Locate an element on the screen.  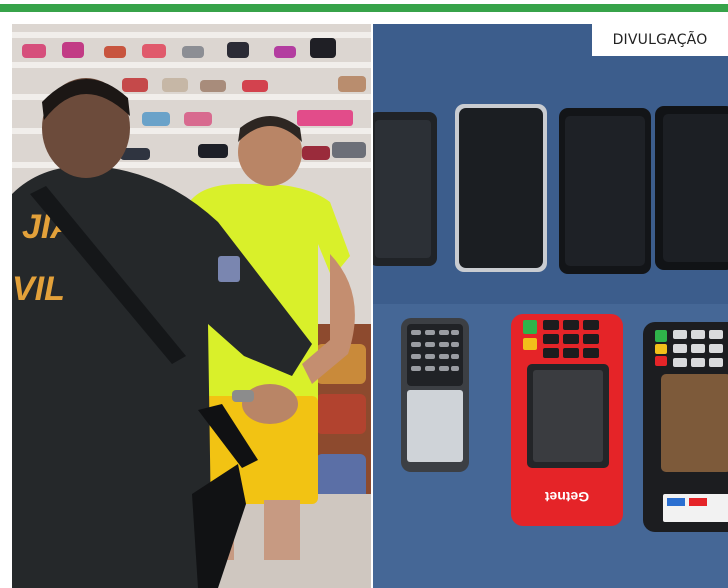
vest-text-line2: VIL is located at coordinates (38, 289).